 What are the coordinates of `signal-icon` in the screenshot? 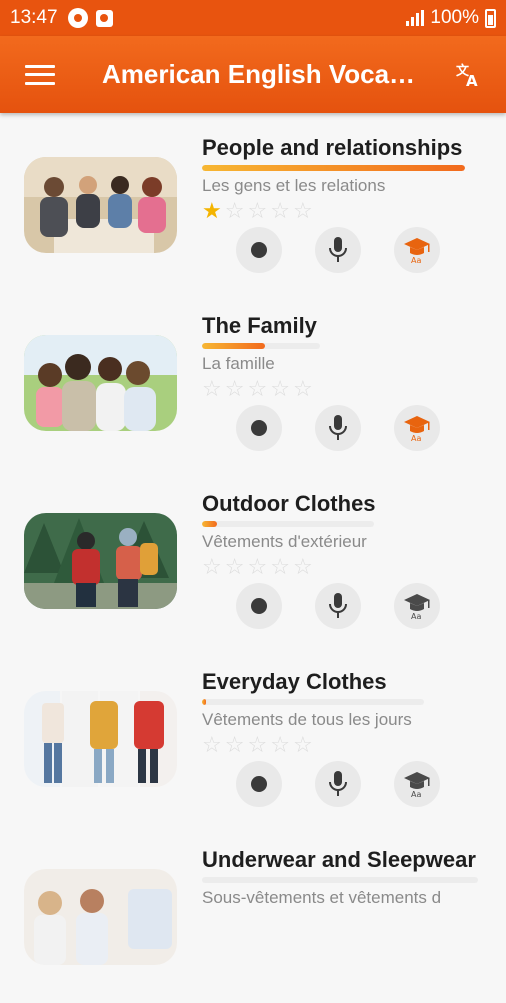 It's located at (415, 18).